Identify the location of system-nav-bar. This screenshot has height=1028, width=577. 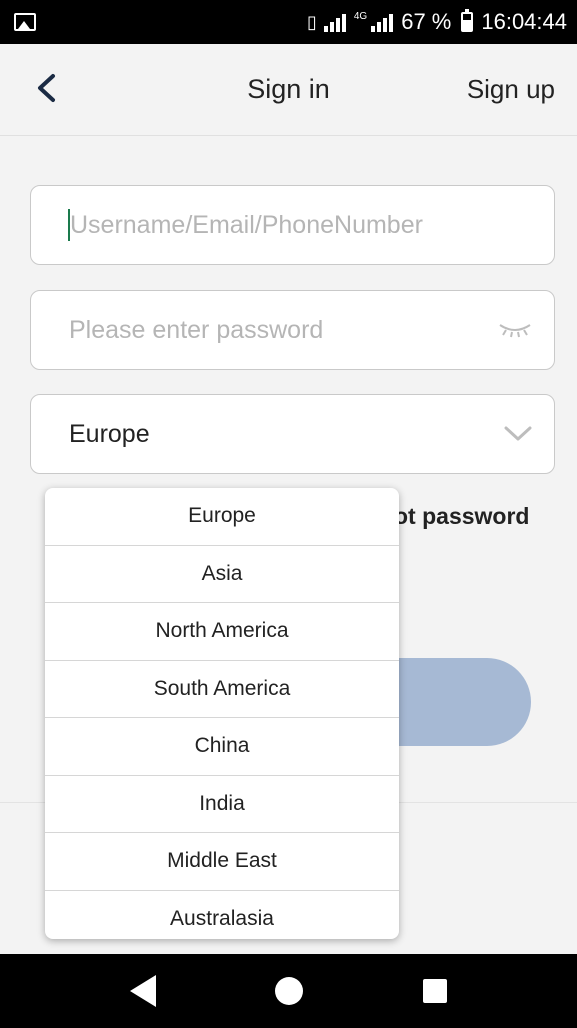
(288, 991).